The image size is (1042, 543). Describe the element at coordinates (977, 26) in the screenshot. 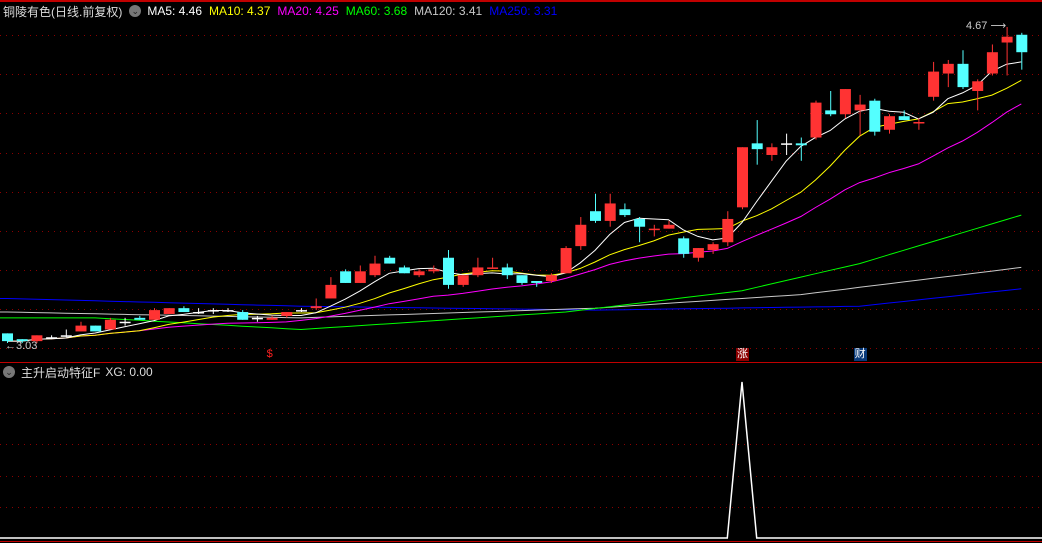

I see `high-price-value: 4.67` at that location.